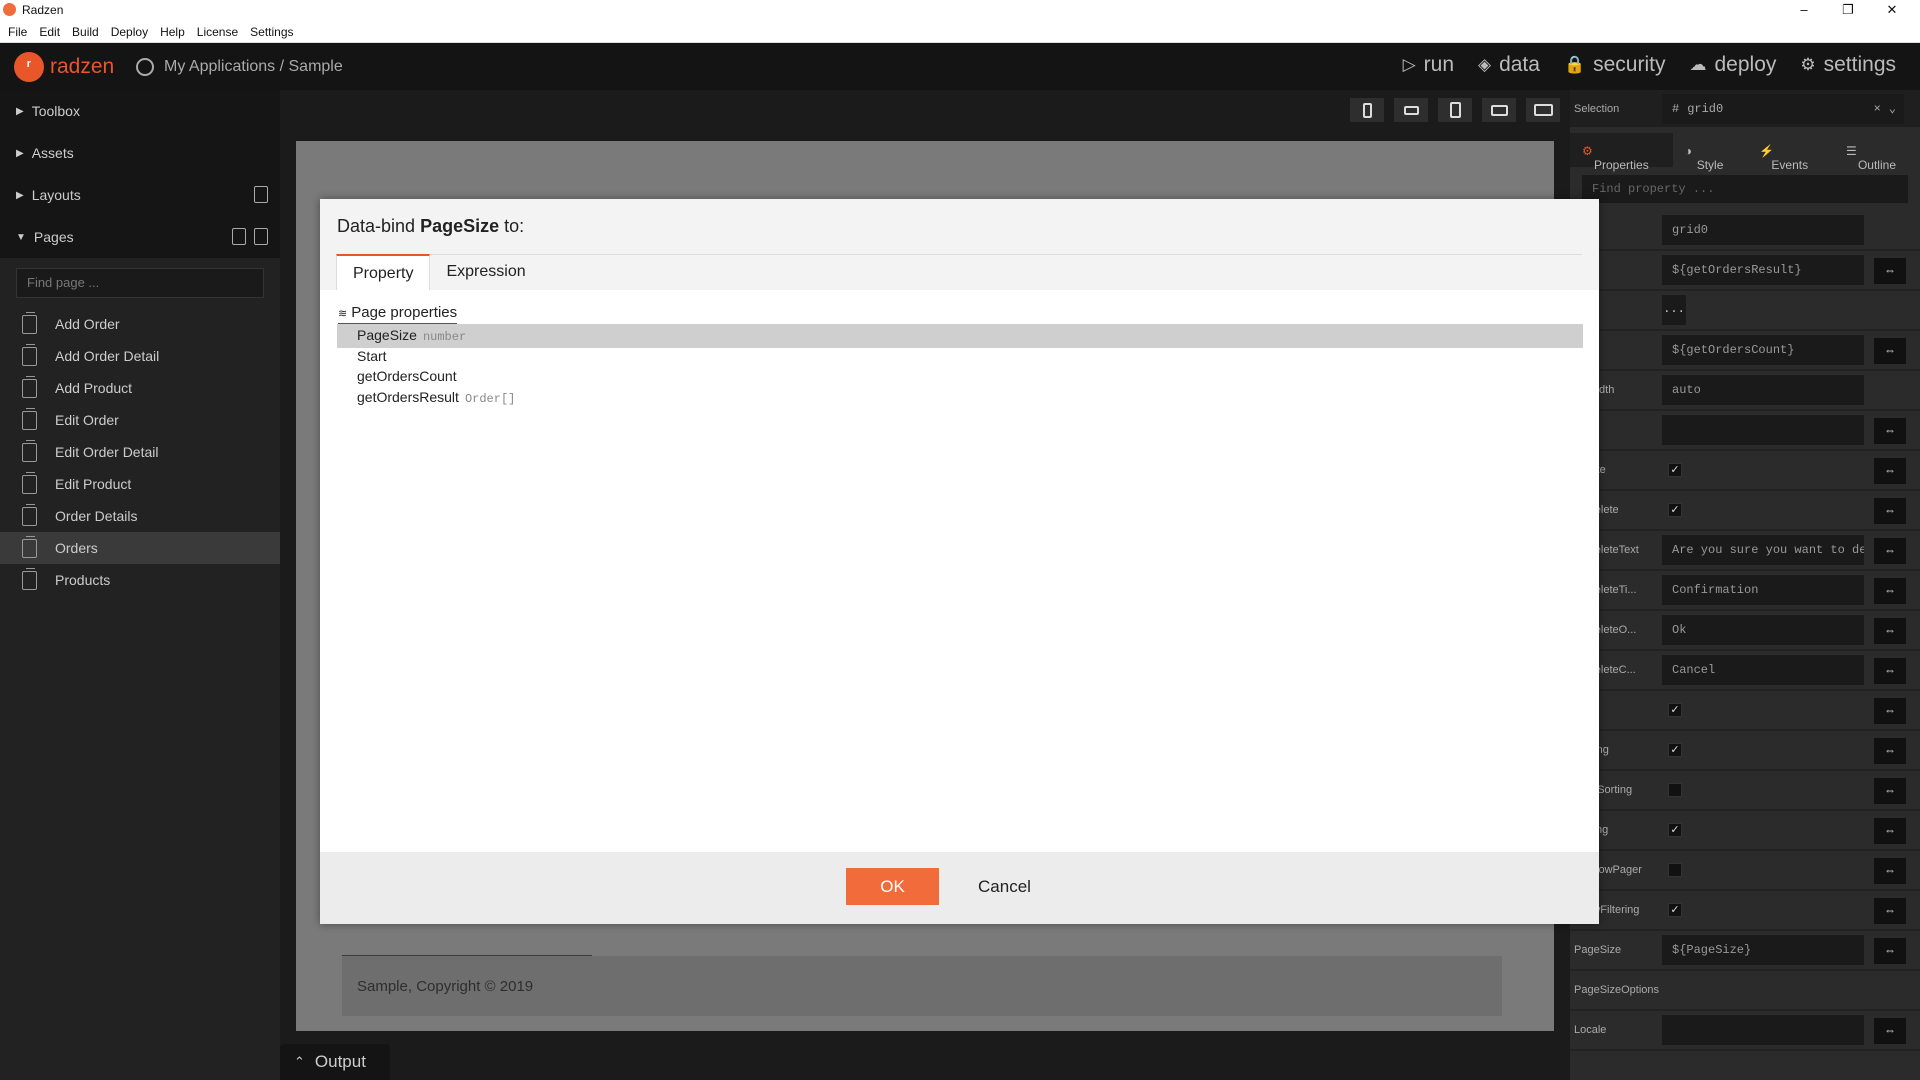  Describe the element at coordinates (140, 195) in the screenshot. I see `section-layouts: ▶ Layouts` at that location.